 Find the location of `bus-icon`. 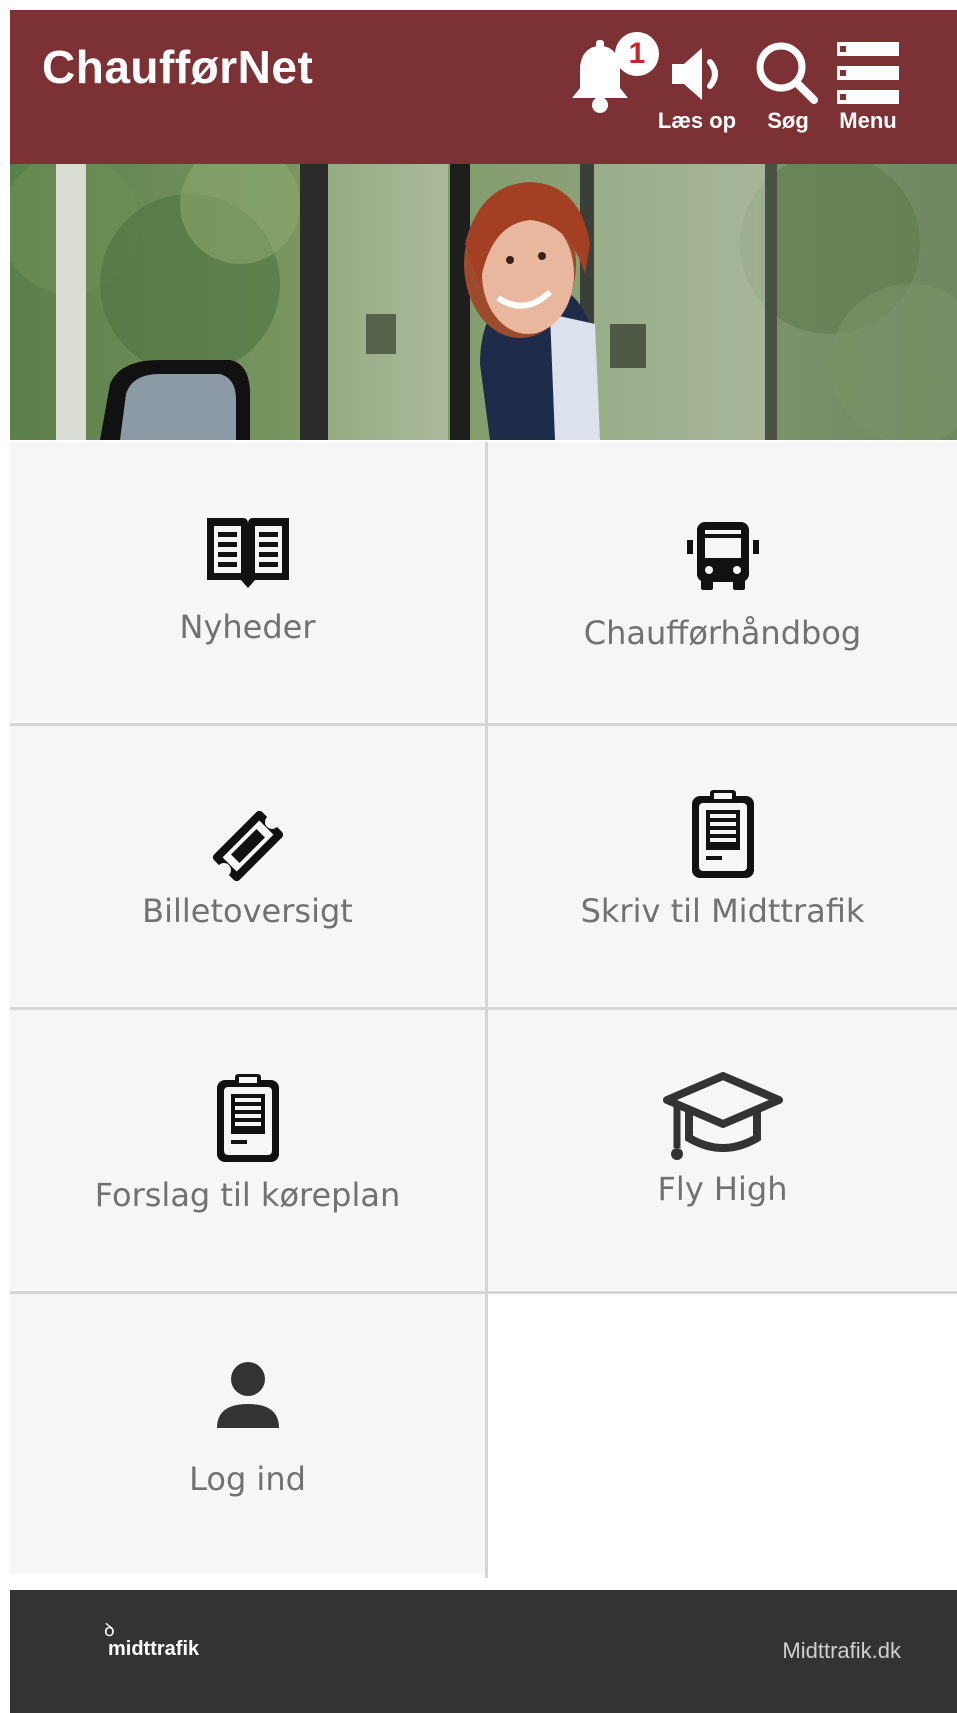

bus-icon is located at coordinates (722, 557).